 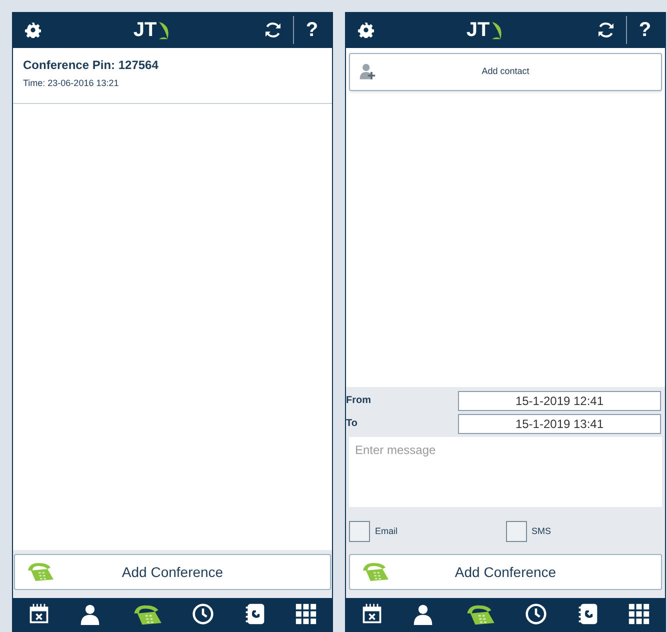 What do you see at coordinates (71, 83) in the screenshot?
I see `conference-time: Time: 23-06-2016 13:21` at bounding box center [71, 83].